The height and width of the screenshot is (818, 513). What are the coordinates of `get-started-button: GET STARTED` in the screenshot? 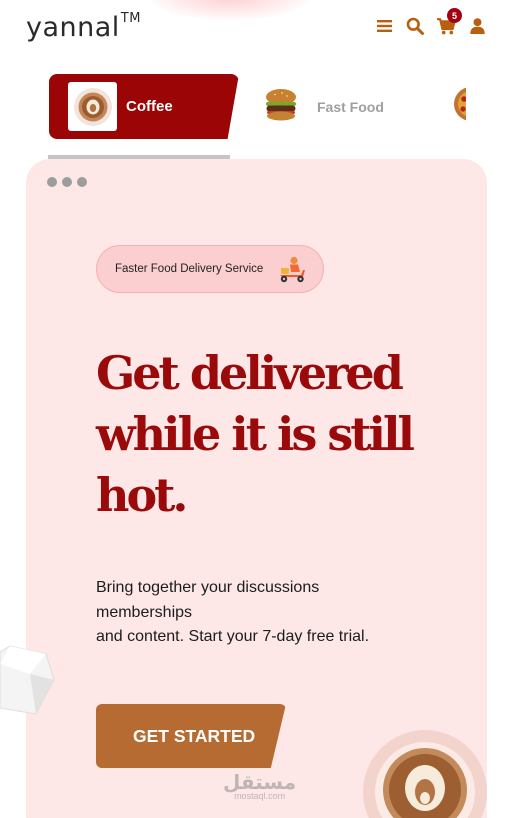 It's located at (191, 736).